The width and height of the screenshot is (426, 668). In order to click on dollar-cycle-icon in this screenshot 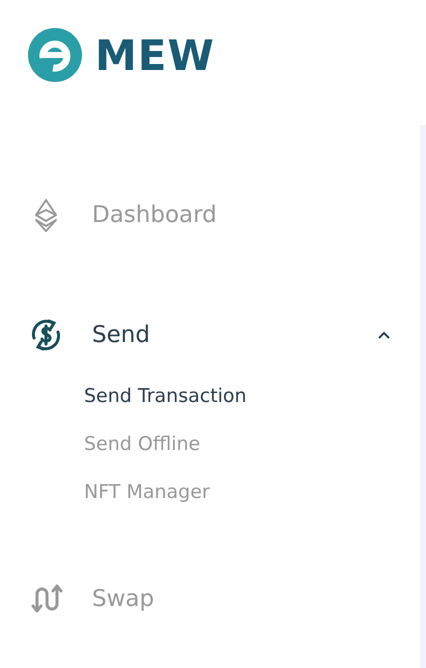, I will do `click(46, 335)`.